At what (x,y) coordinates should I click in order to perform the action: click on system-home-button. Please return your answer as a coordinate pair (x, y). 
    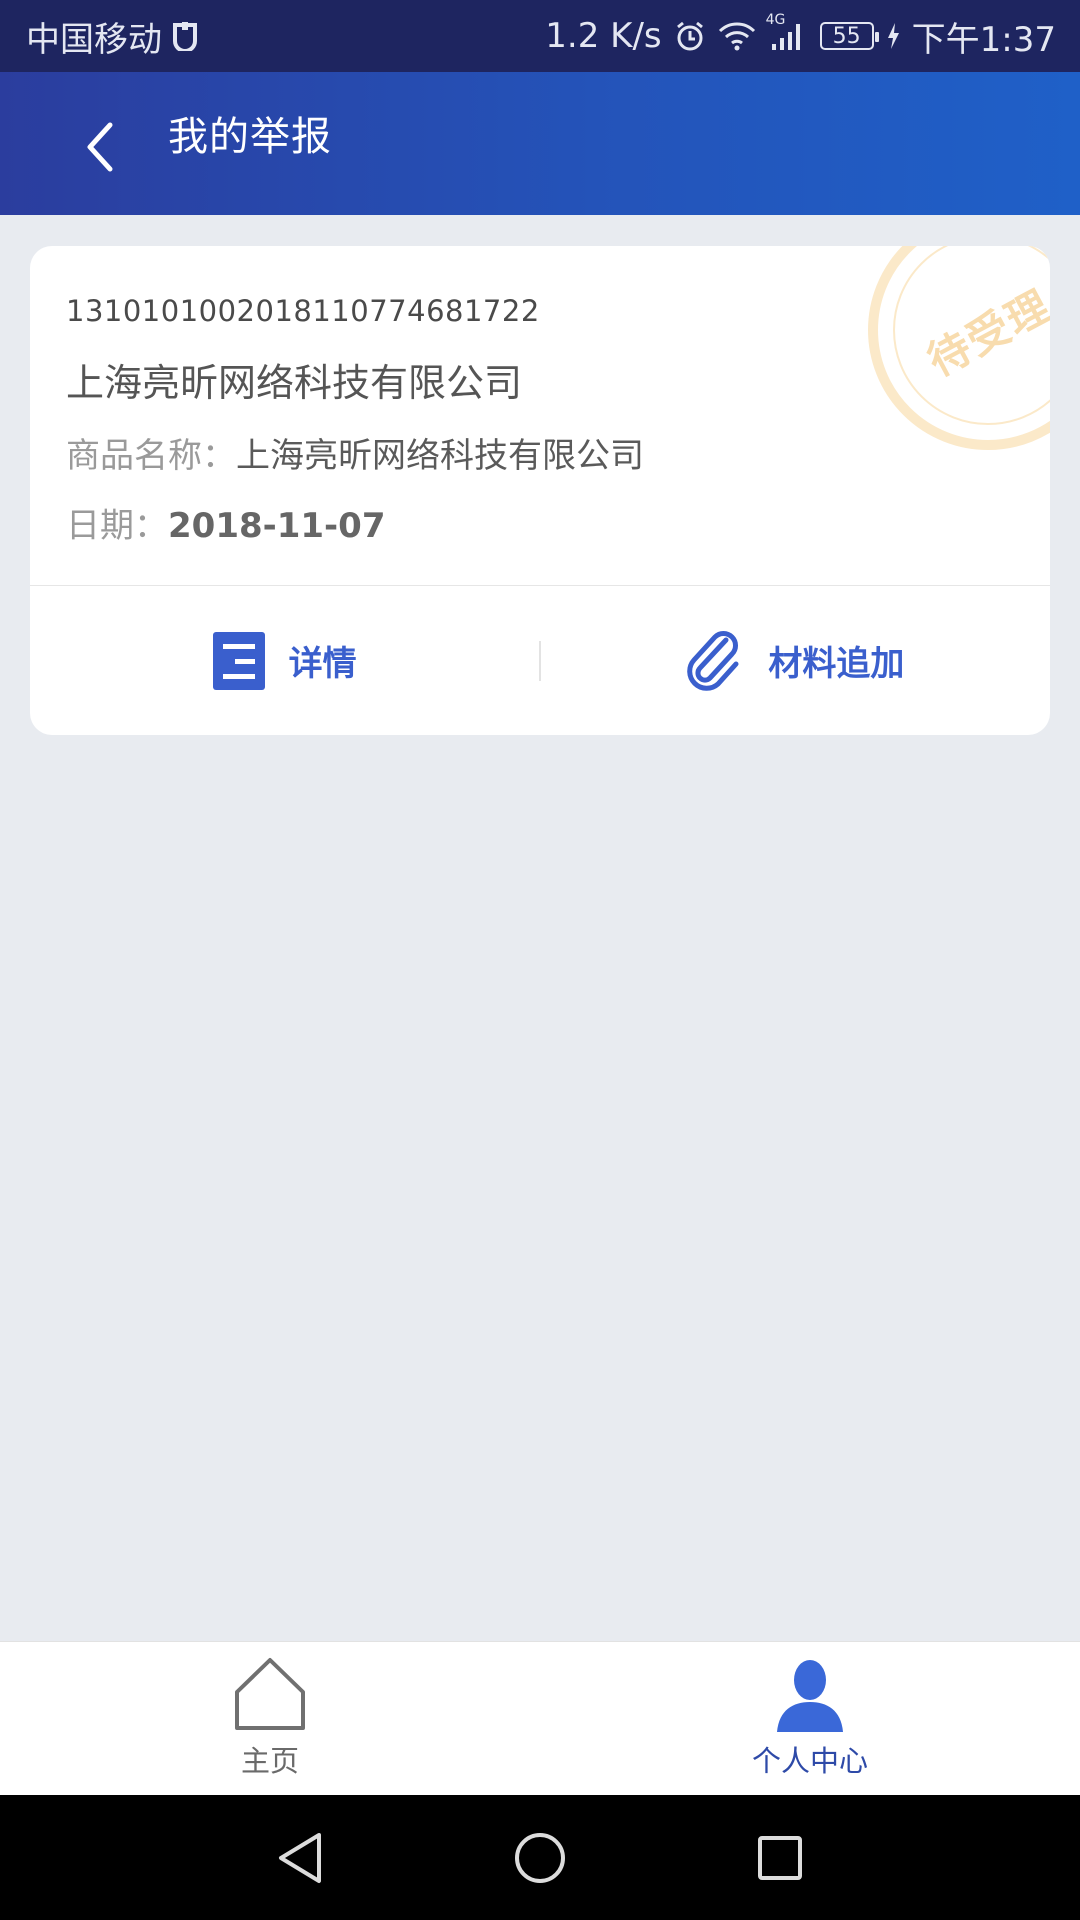
    Looking at the image, I should click on (540, 1857).